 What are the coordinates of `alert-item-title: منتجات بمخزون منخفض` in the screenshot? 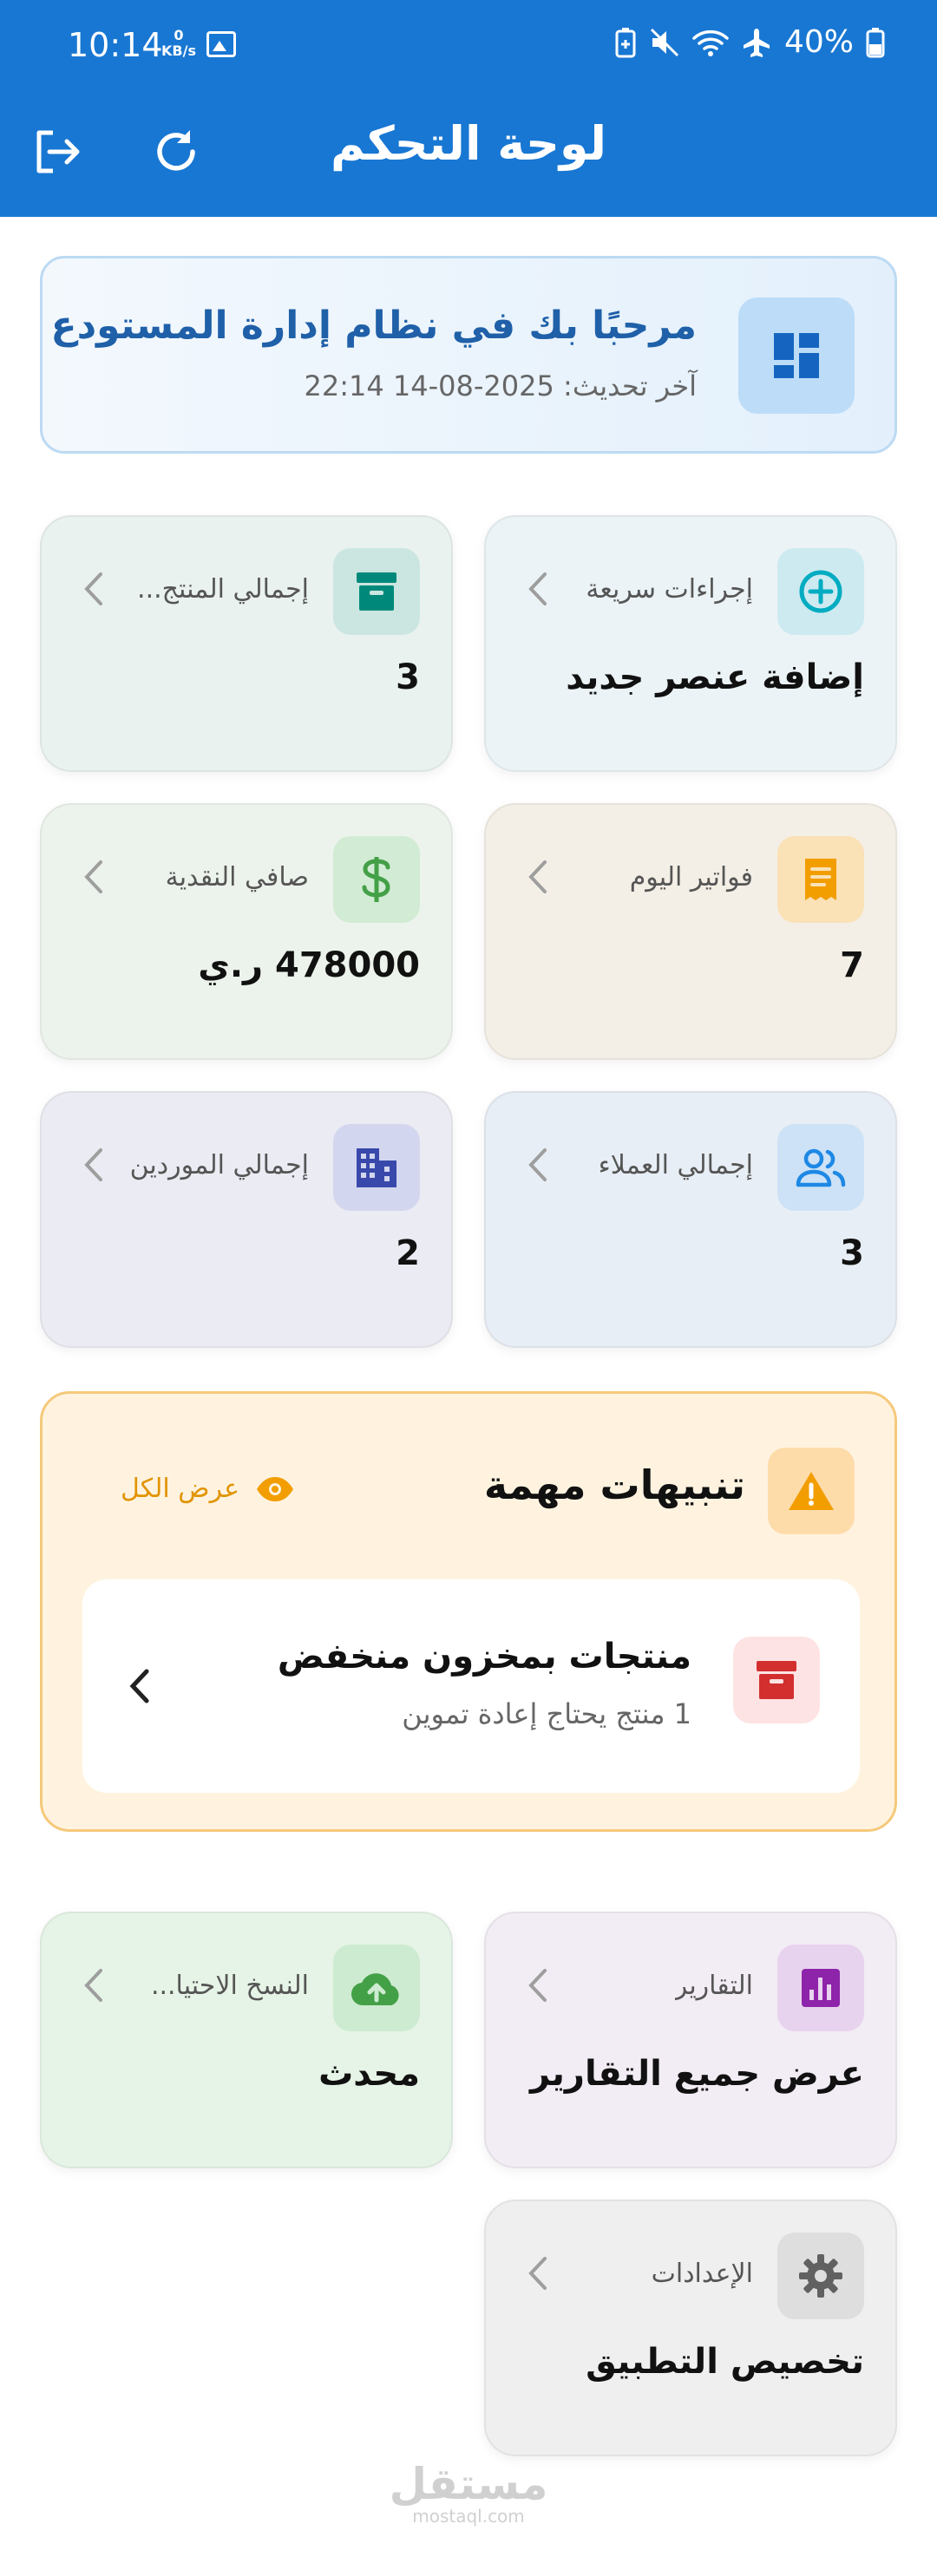 It's located at (484, 1657).